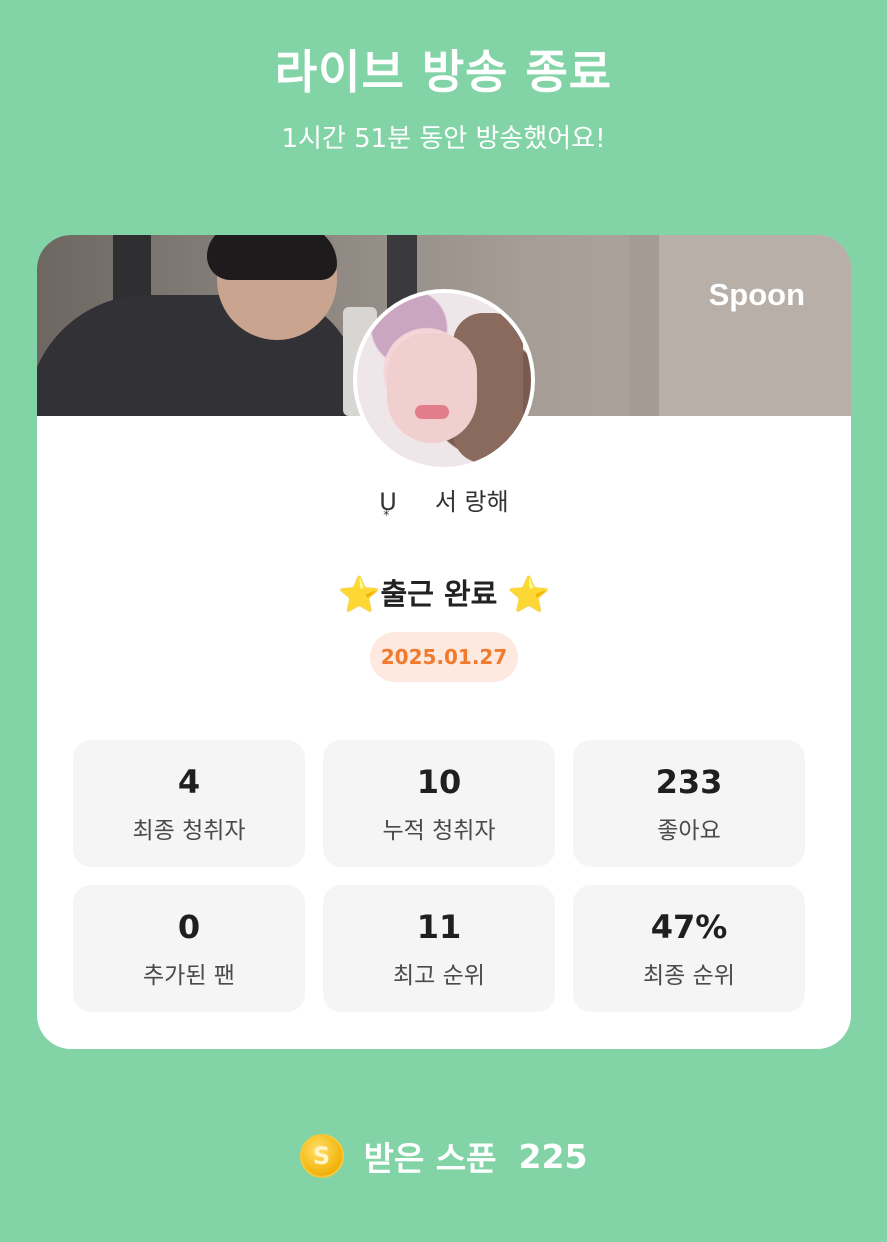 This screenshot has height=1242, width=887. Describe the element at coordinates (439, 948) in the screenshot. I see `stat-best-rank: 11 최고 순위` at that location.